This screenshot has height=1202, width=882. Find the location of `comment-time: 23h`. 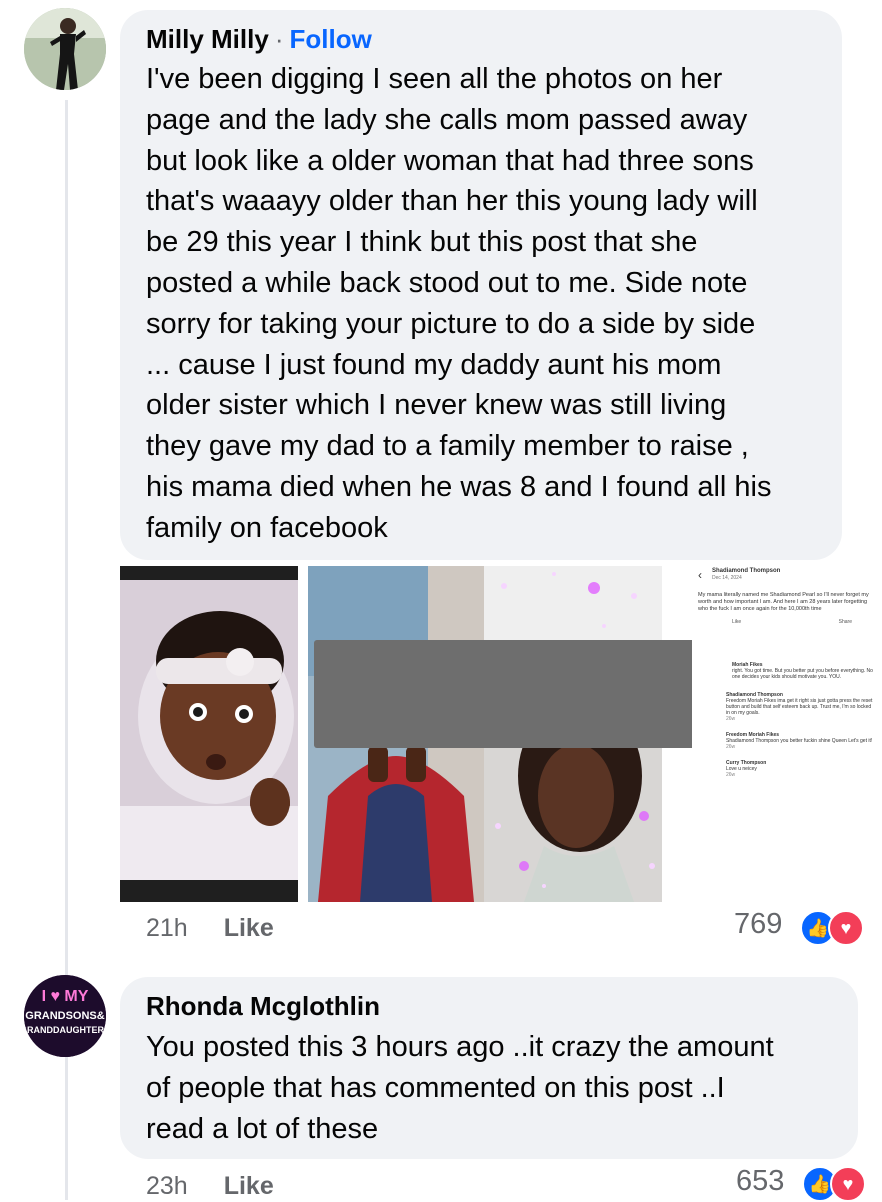

comment-time: 23h is located at coordinates (167, 1186).